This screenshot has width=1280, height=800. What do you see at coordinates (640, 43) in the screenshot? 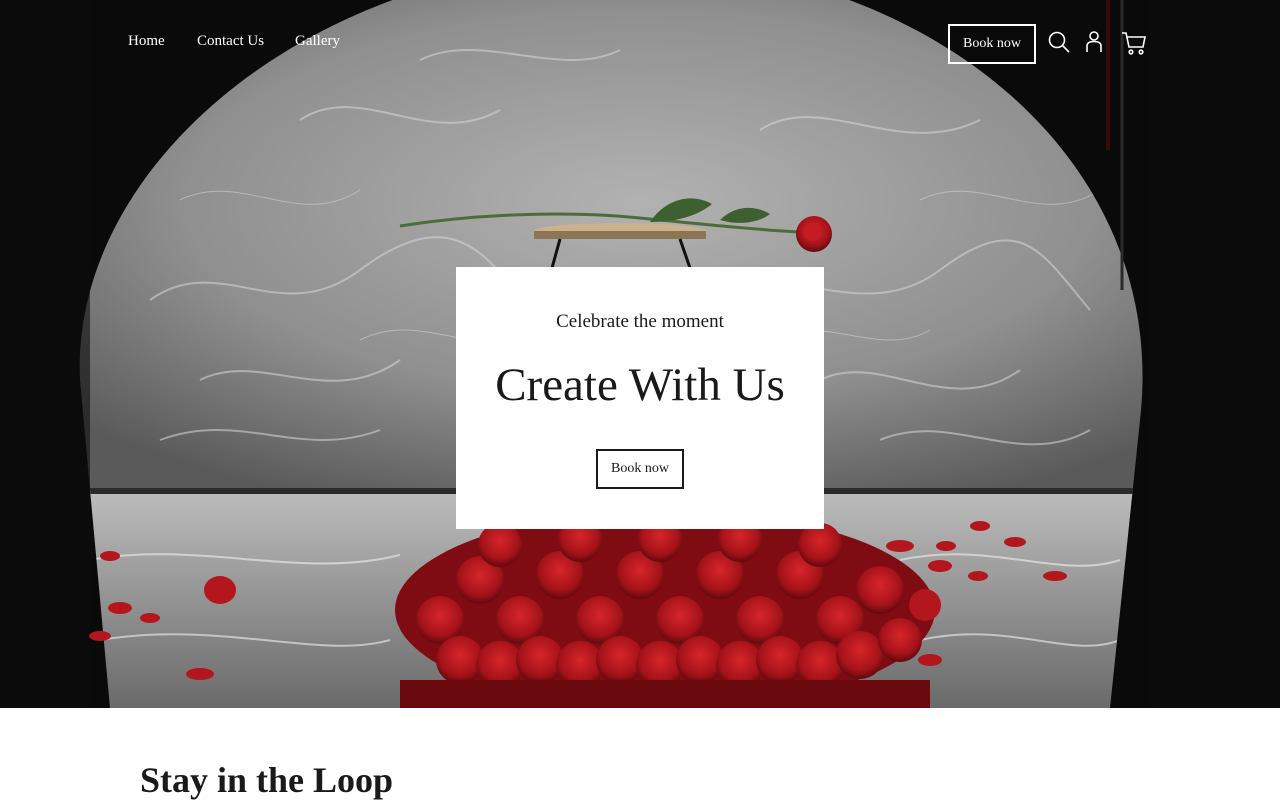
I see `top-navigation: Home Contact Us Gallery Book now` at bounding box center [640, 43].